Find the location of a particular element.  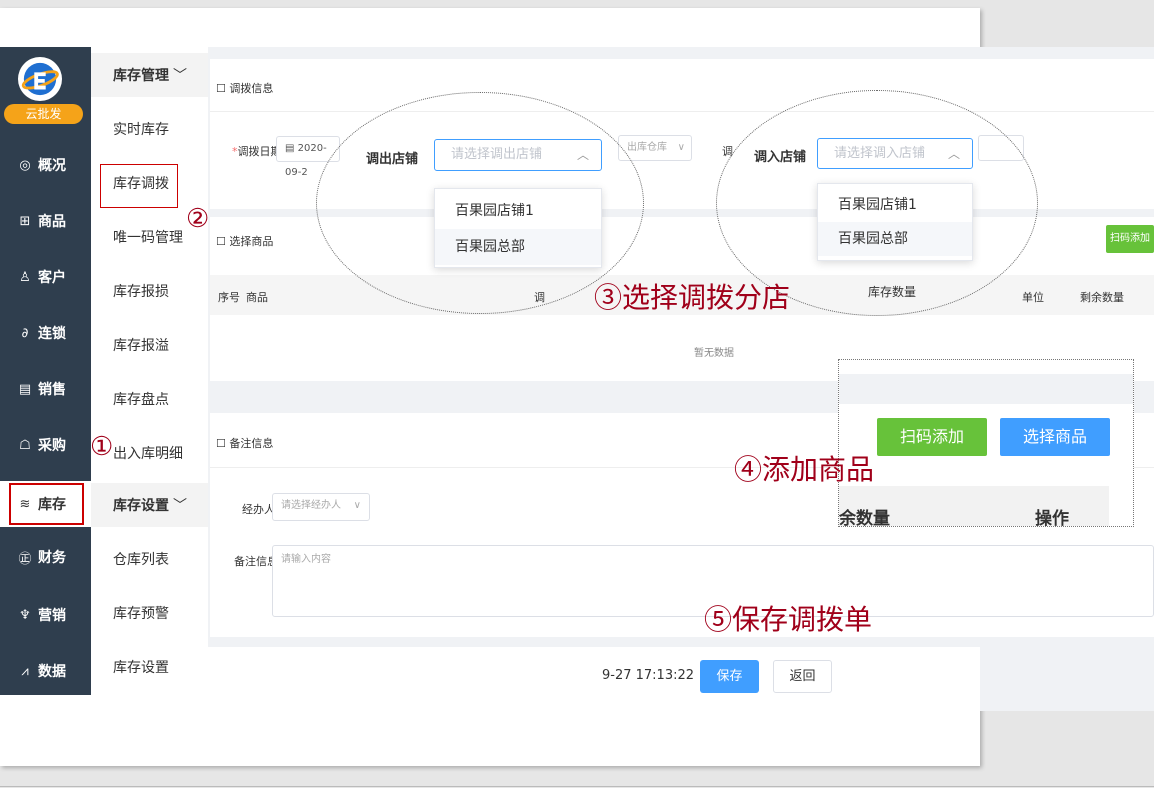

nav-label: 连锁 is located at coordinates (52, 334).